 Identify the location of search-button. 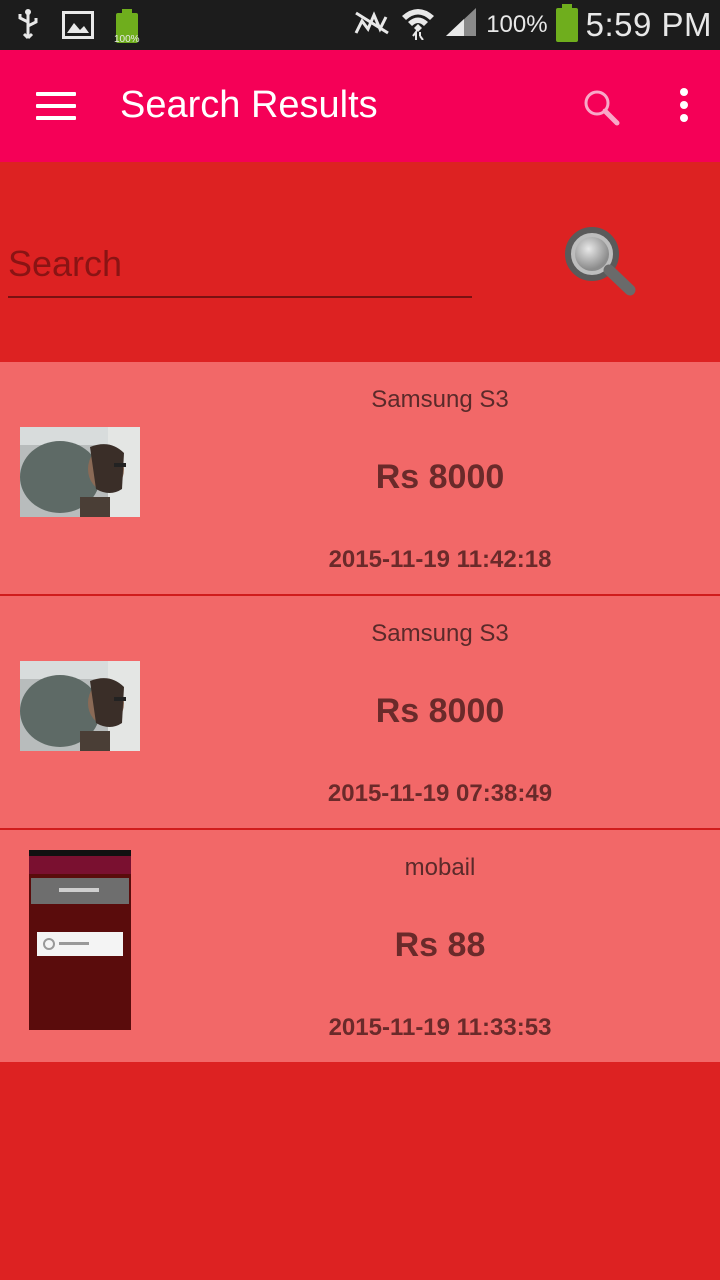
(601, 264).